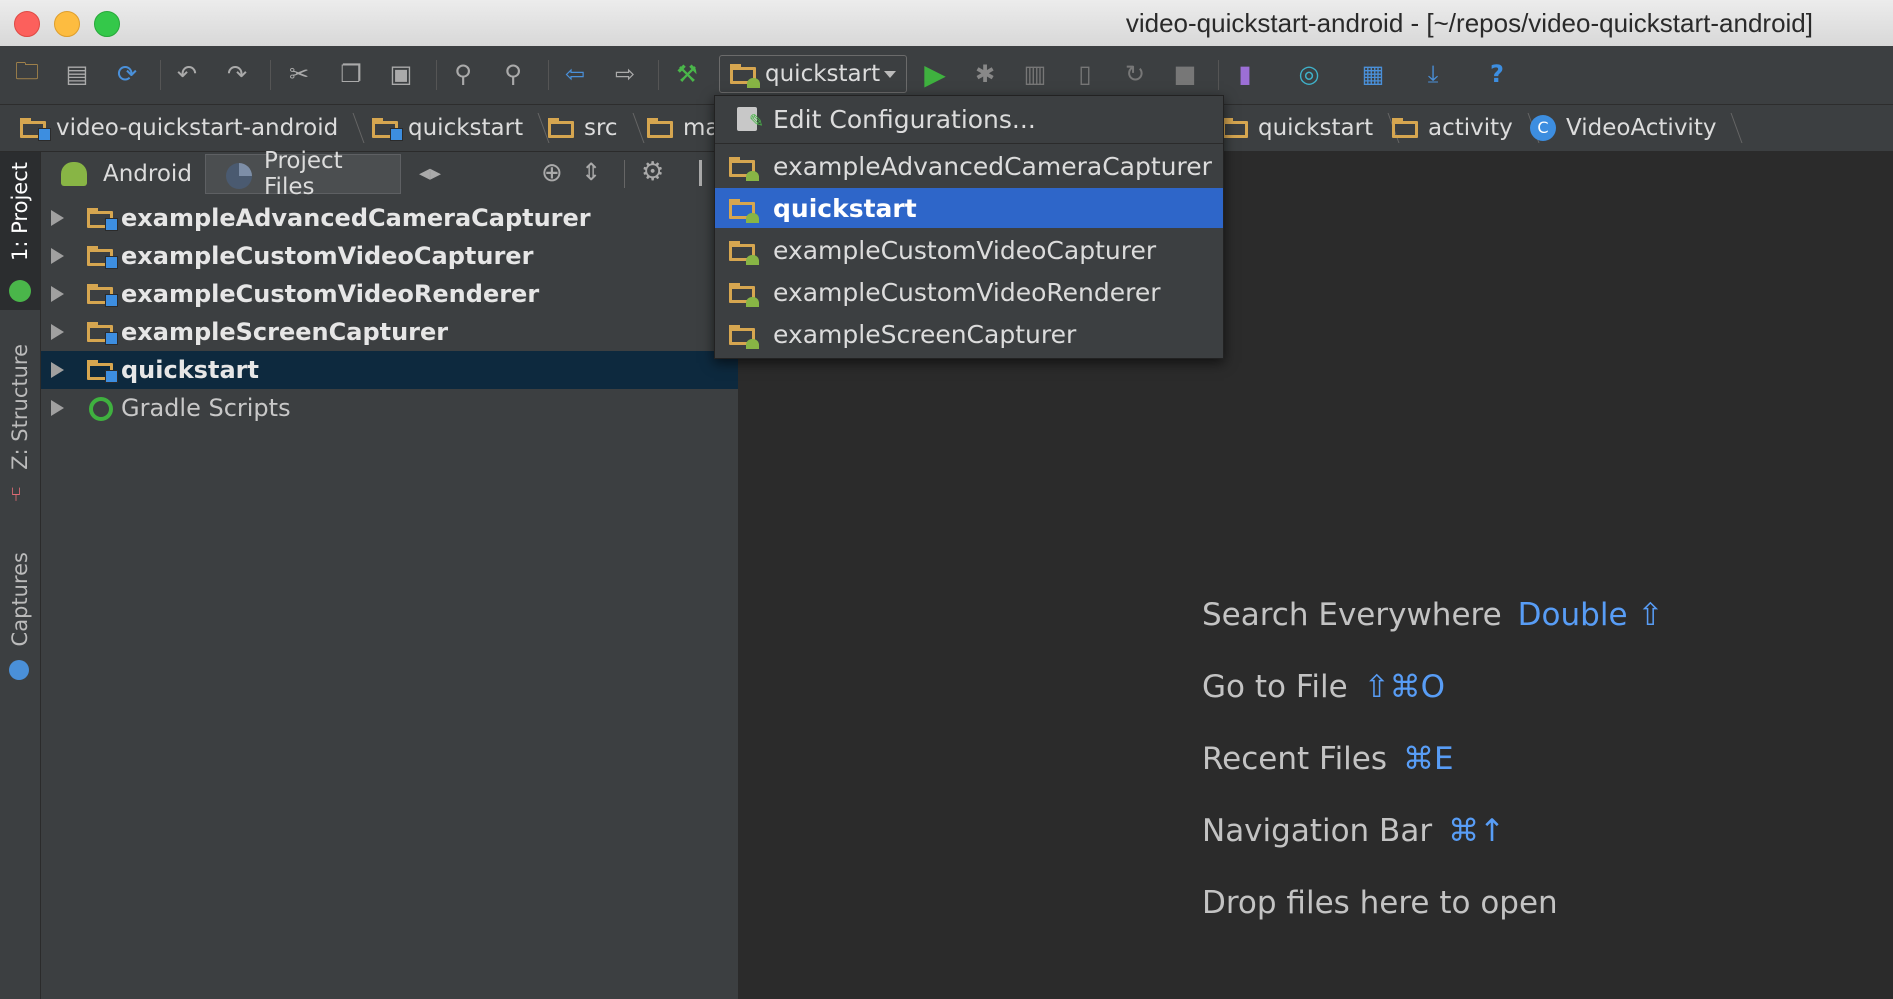 This screenshot has height=999, width=1893. I want to click on tree-item-exampleCustomVideoCapturer: exampleCustomVideoCapturer, so click(389, 256).